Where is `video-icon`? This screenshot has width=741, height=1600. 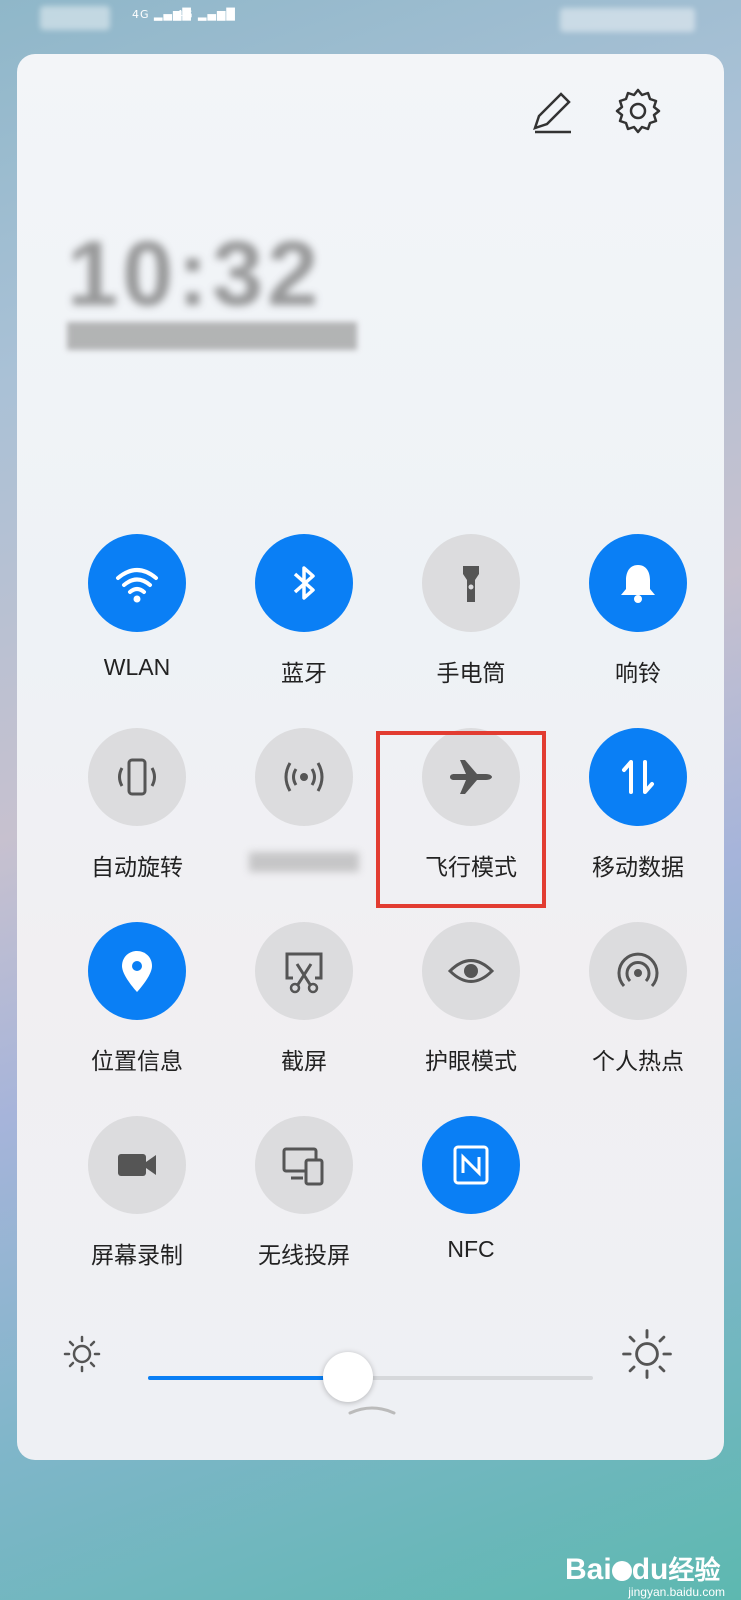 video-icon is located at coordinates (137, 1165).